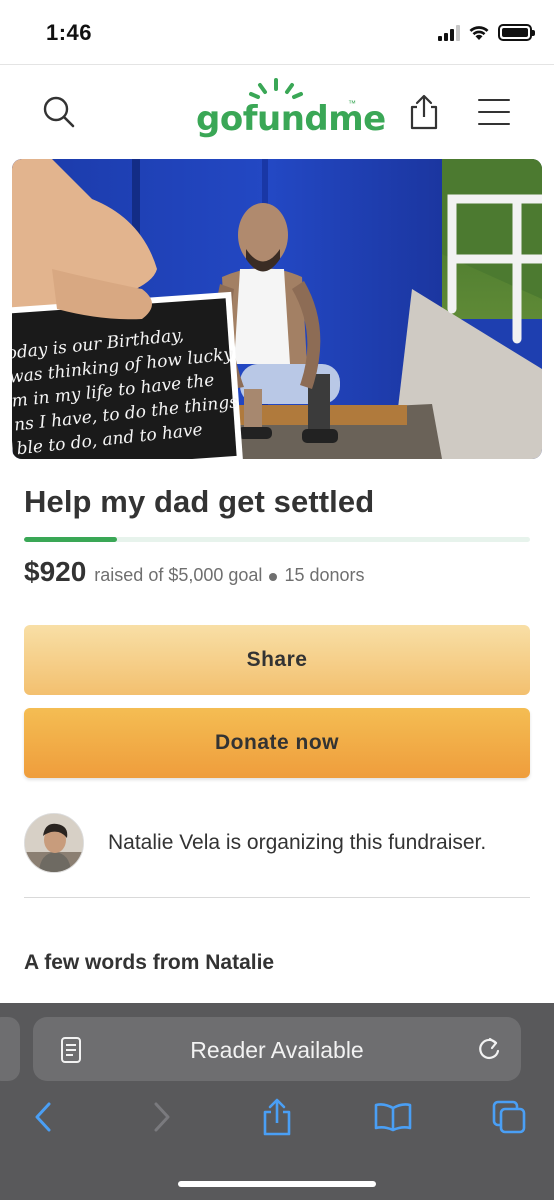 The width and height of the screenshot is (554, 1200). I want to click on bookmarks-icon, so click(393, 1117).